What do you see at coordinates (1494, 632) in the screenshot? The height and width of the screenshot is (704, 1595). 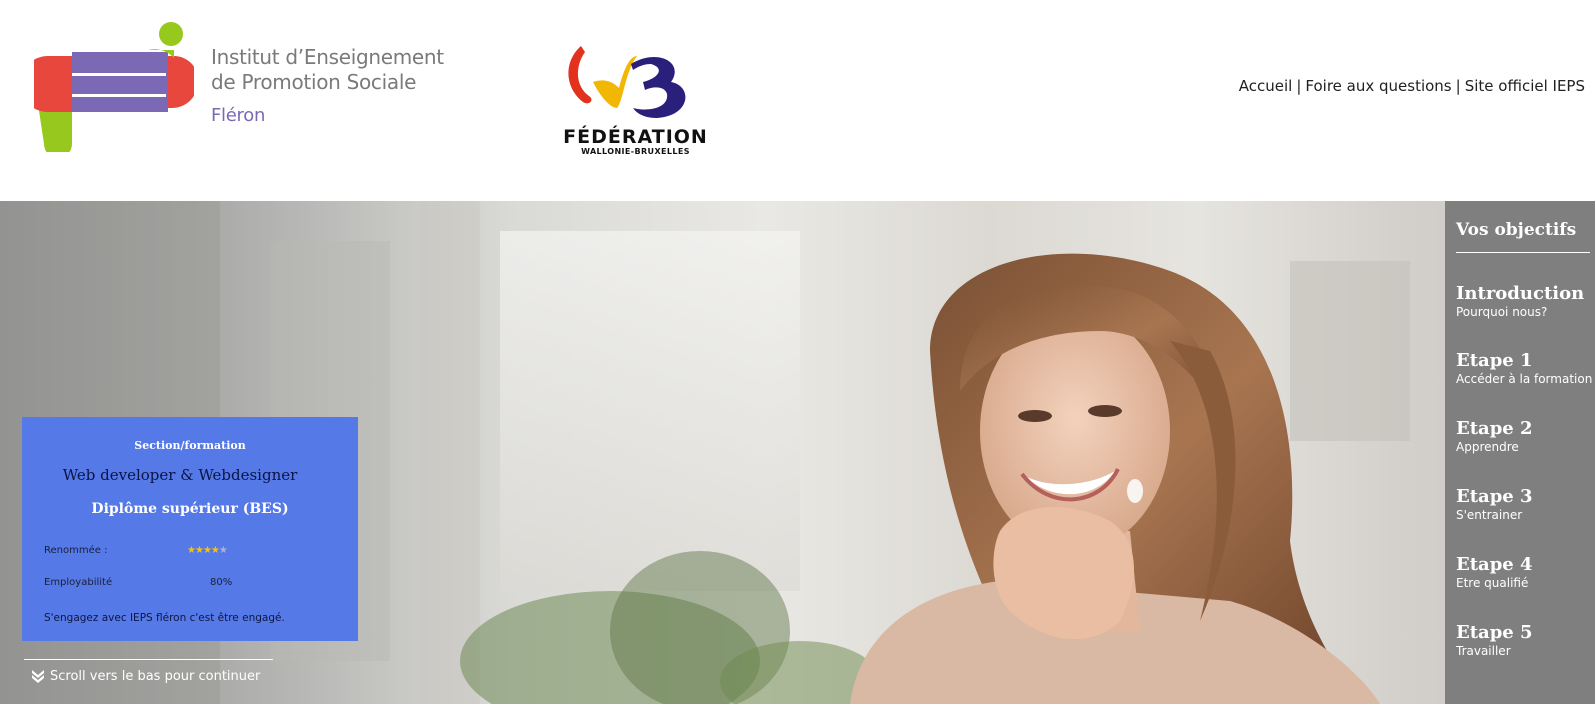 I see `sidebar-item-heading: Etape 5` at bounding box center [1494, 632].